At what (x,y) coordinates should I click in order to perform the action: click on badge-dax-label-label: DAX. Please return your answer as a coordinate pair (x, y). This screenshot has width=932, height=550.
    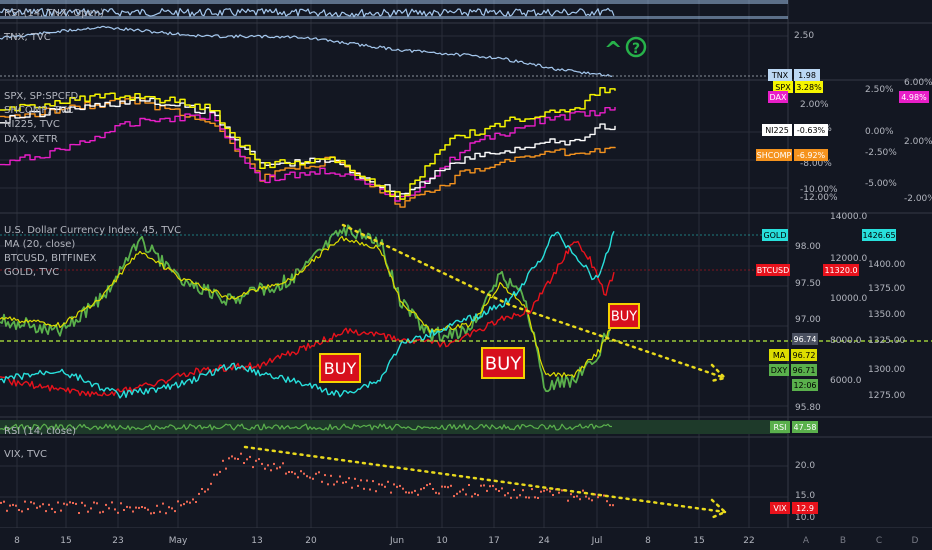
    Looking at the image, I should click on (778, 97).